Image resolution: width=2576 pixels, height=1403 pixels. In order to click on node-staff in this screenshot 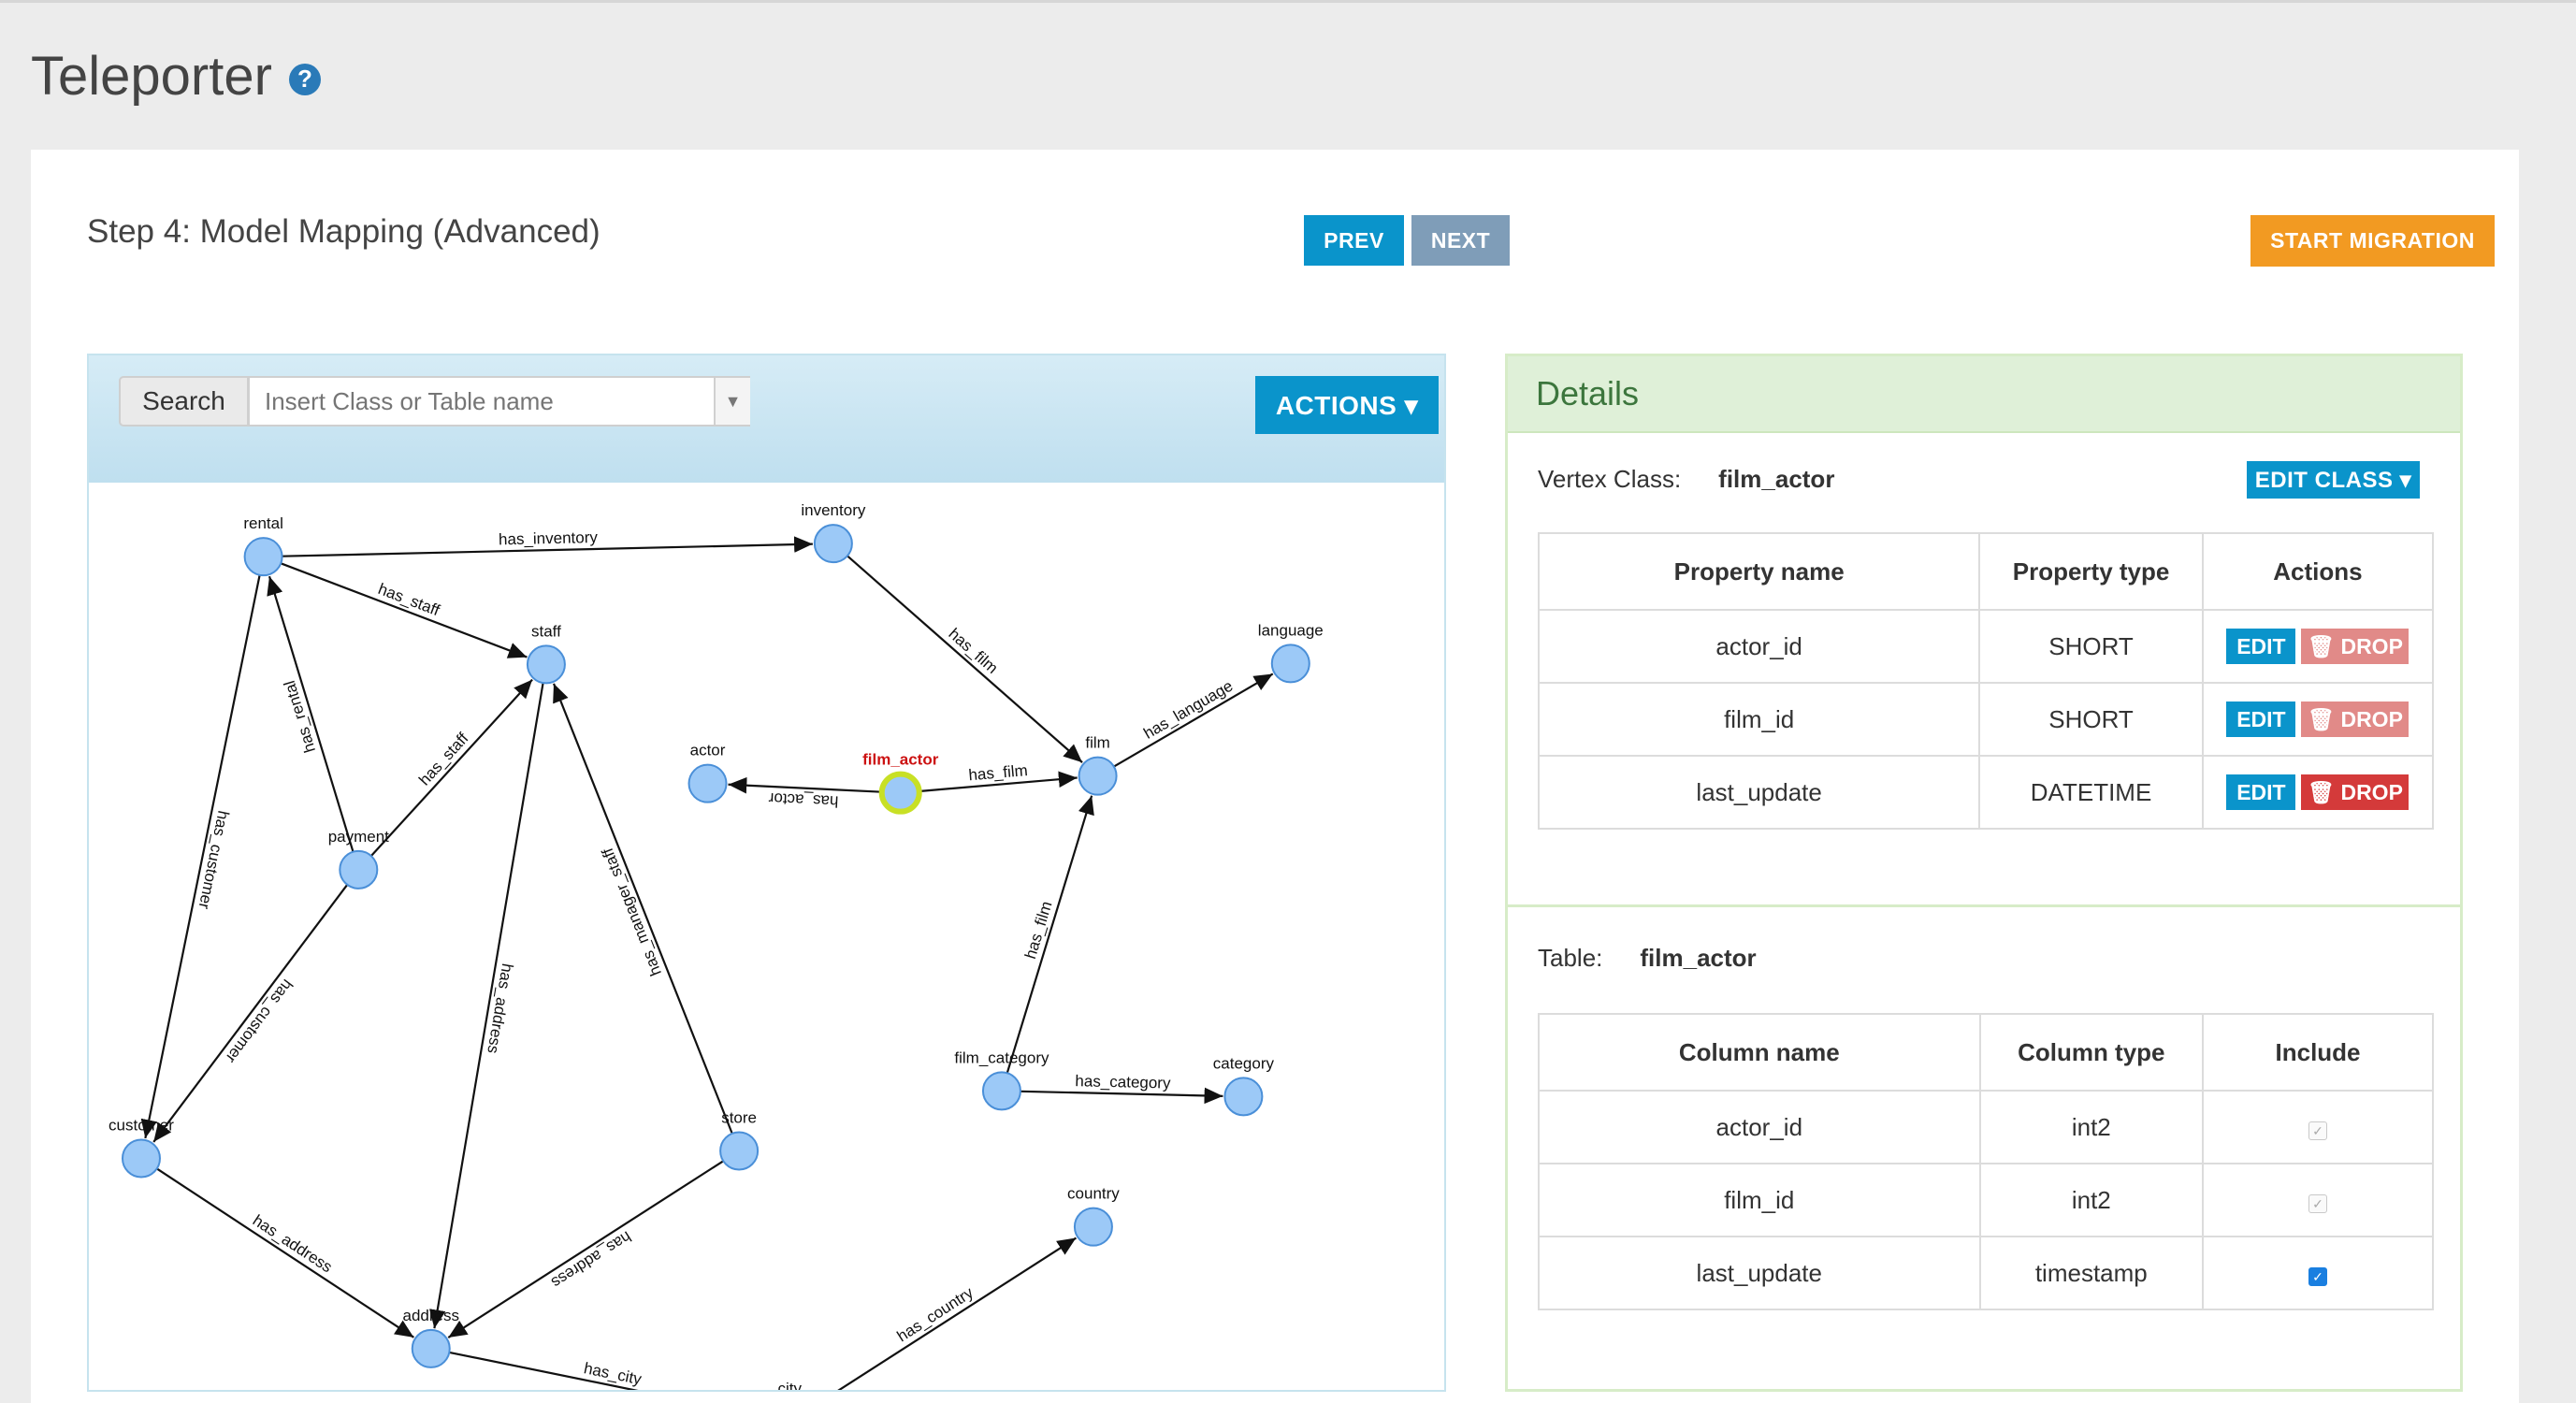, I will do `click(546, 664)`.